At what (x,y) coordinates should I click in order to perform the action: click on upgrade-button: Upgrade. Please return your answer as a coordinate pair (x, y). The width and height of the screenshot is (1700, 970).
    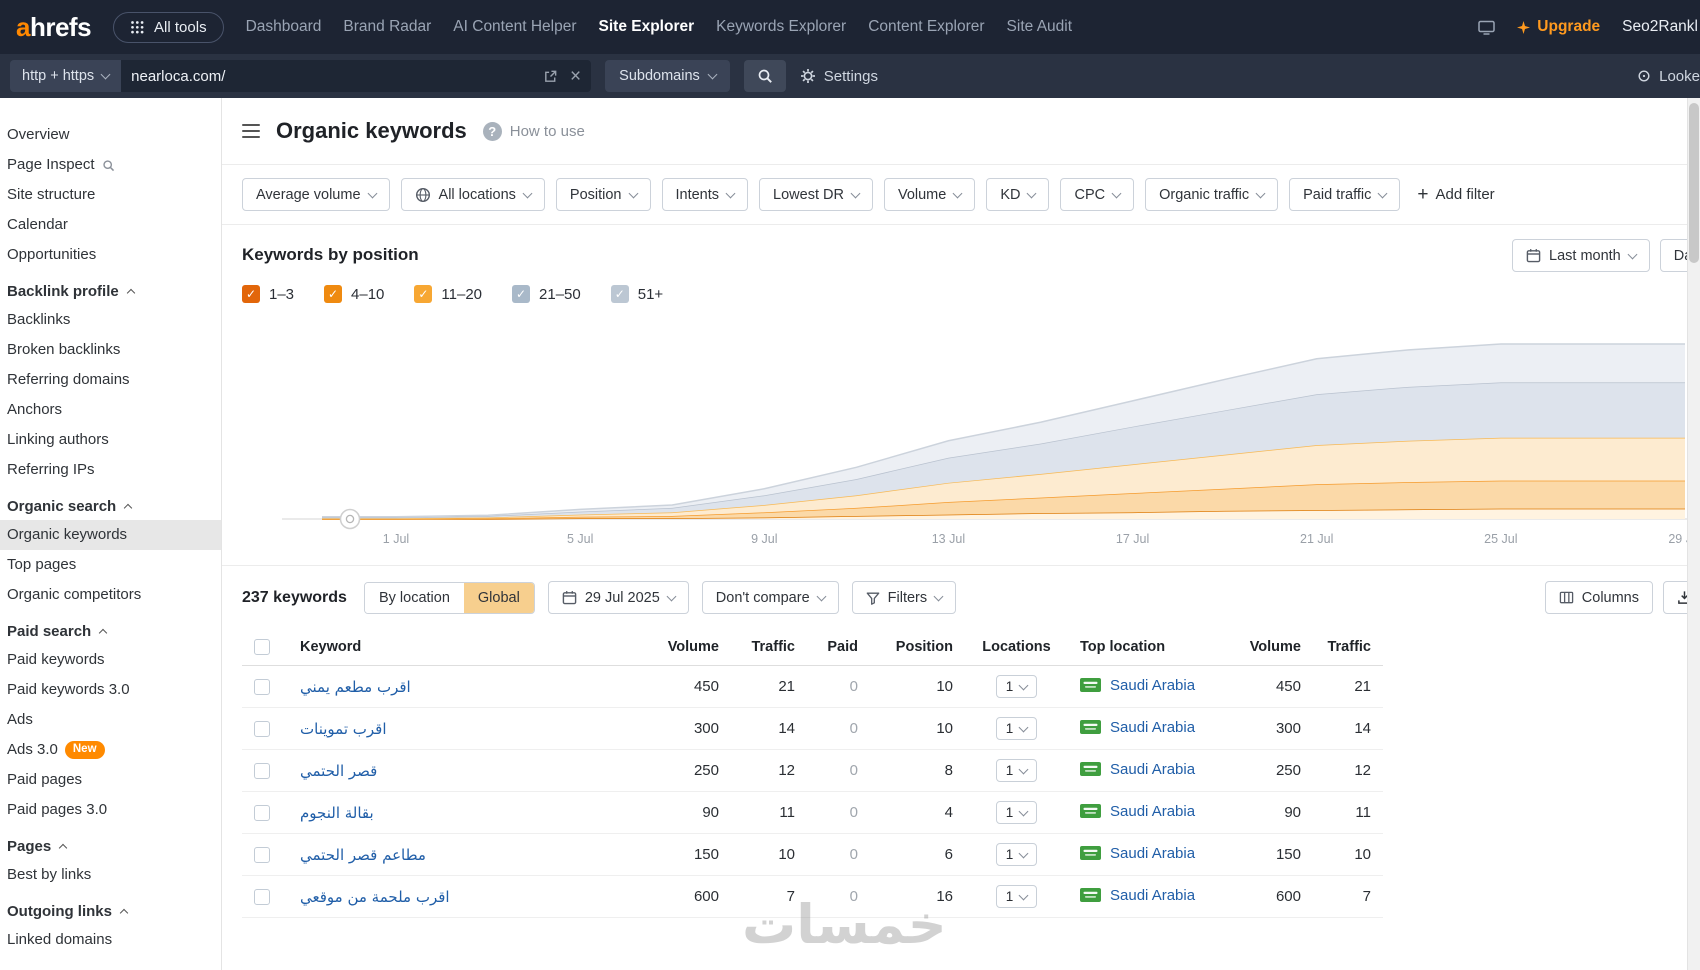
    Looking at the image, I should click on (1558, 27).